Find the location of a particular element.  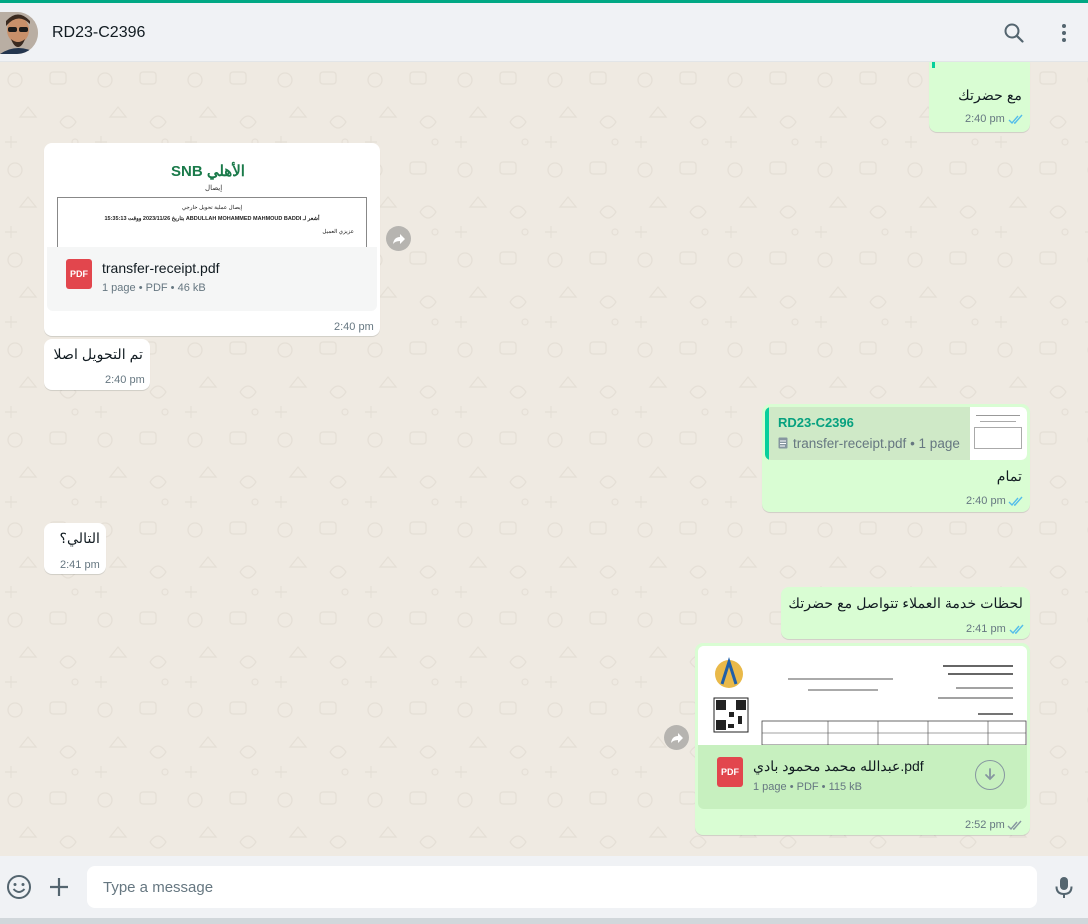

menu-icon is located at coordinates (1064, 33).